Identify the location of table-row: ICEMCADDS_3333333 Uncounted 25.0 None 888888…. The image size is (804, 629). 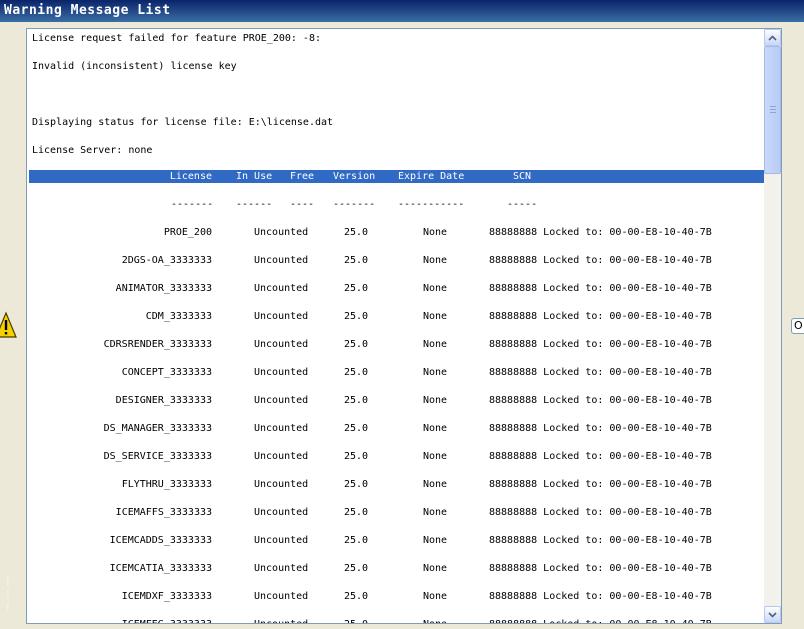
(395, 541).